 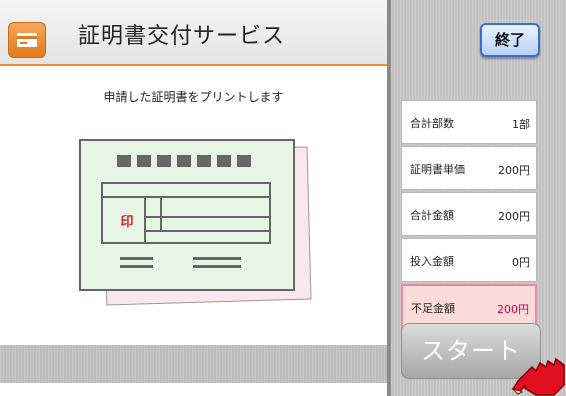 What do you see at coordinates (469, 168) in the screenshot?
I see `row-unit-price: 証明書単価 200円` at bounding box center [469, 168].